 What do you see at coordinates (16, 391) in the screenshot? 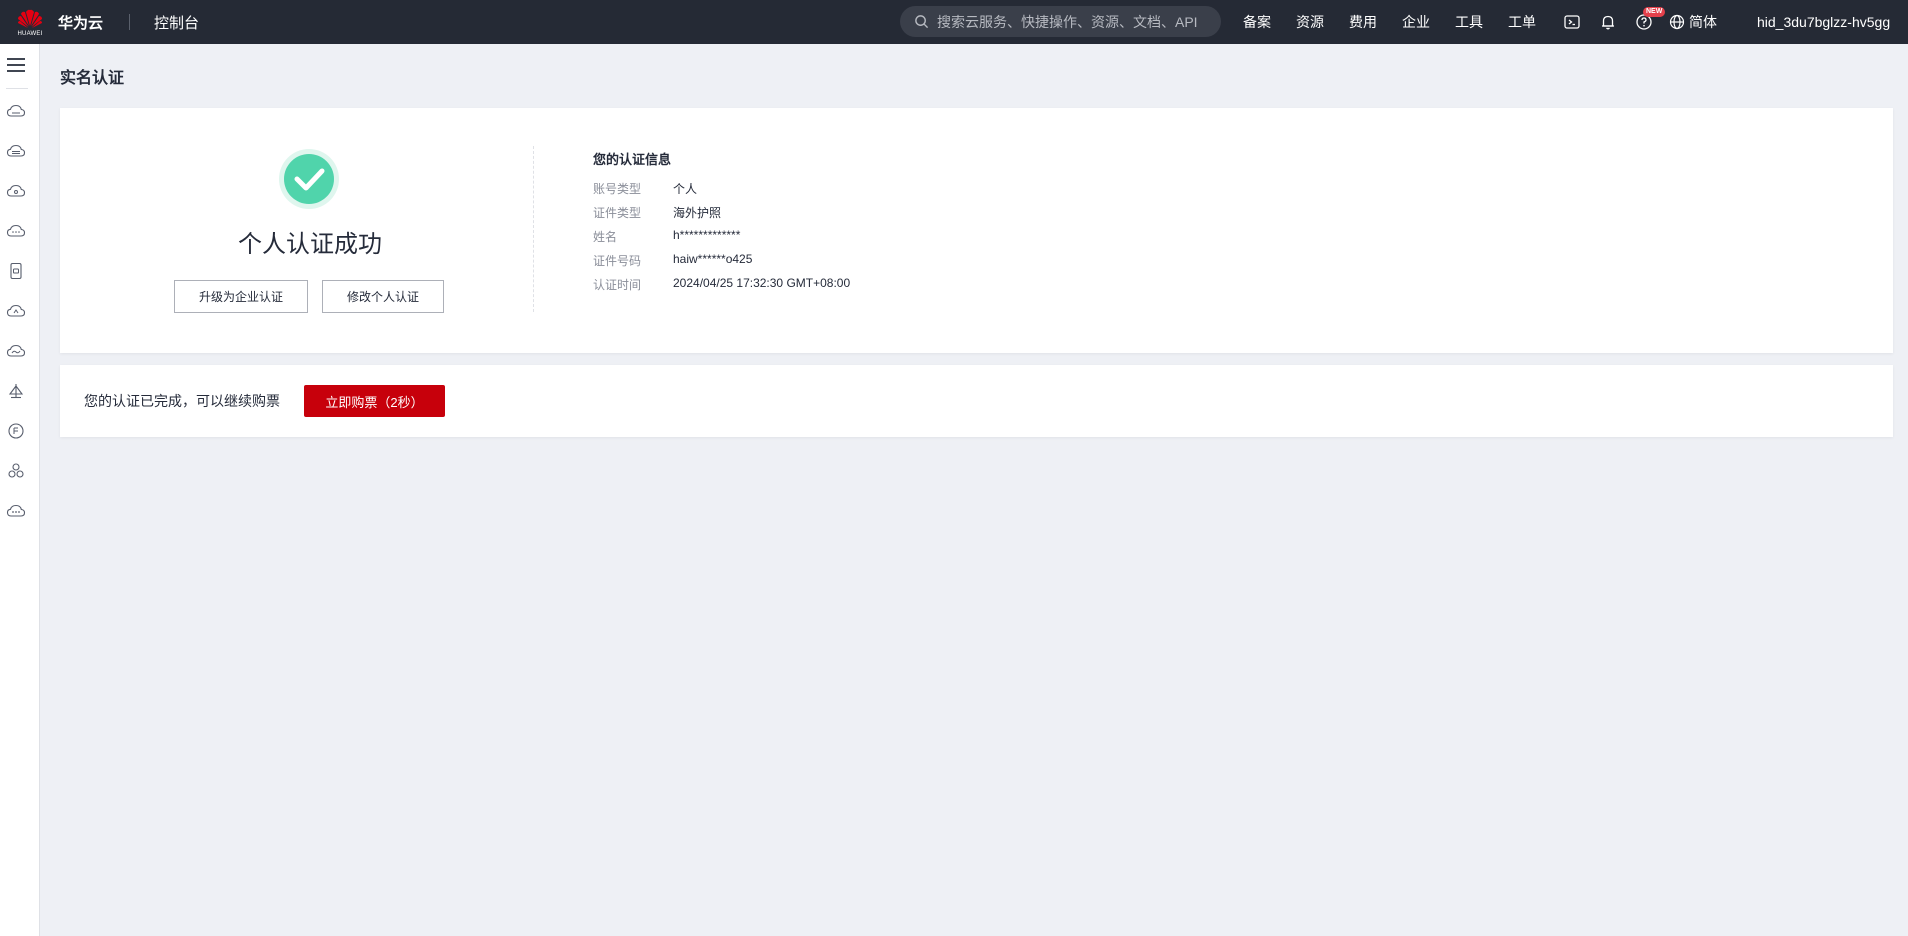
I see `deploy-icon` at bounding box center [16, 391].